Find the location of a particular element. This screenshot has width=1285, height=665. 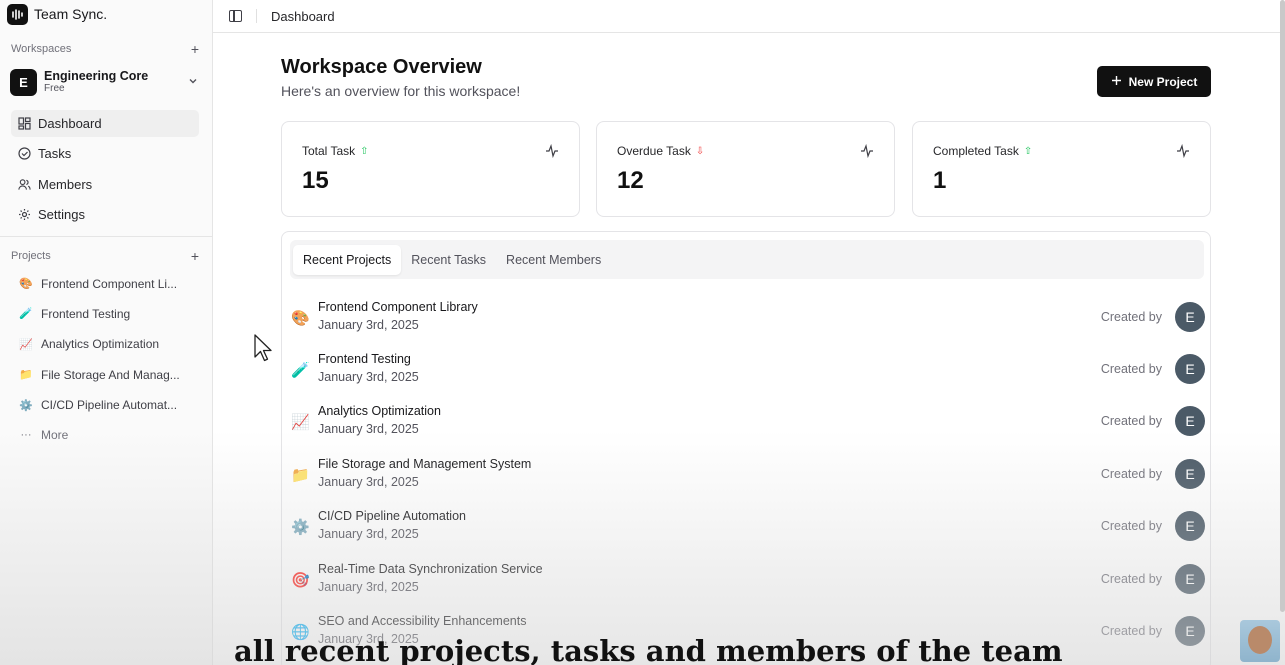

stat-card-overdue: Overdue Task ⇩ 12 is located at coordinates (745, 169).